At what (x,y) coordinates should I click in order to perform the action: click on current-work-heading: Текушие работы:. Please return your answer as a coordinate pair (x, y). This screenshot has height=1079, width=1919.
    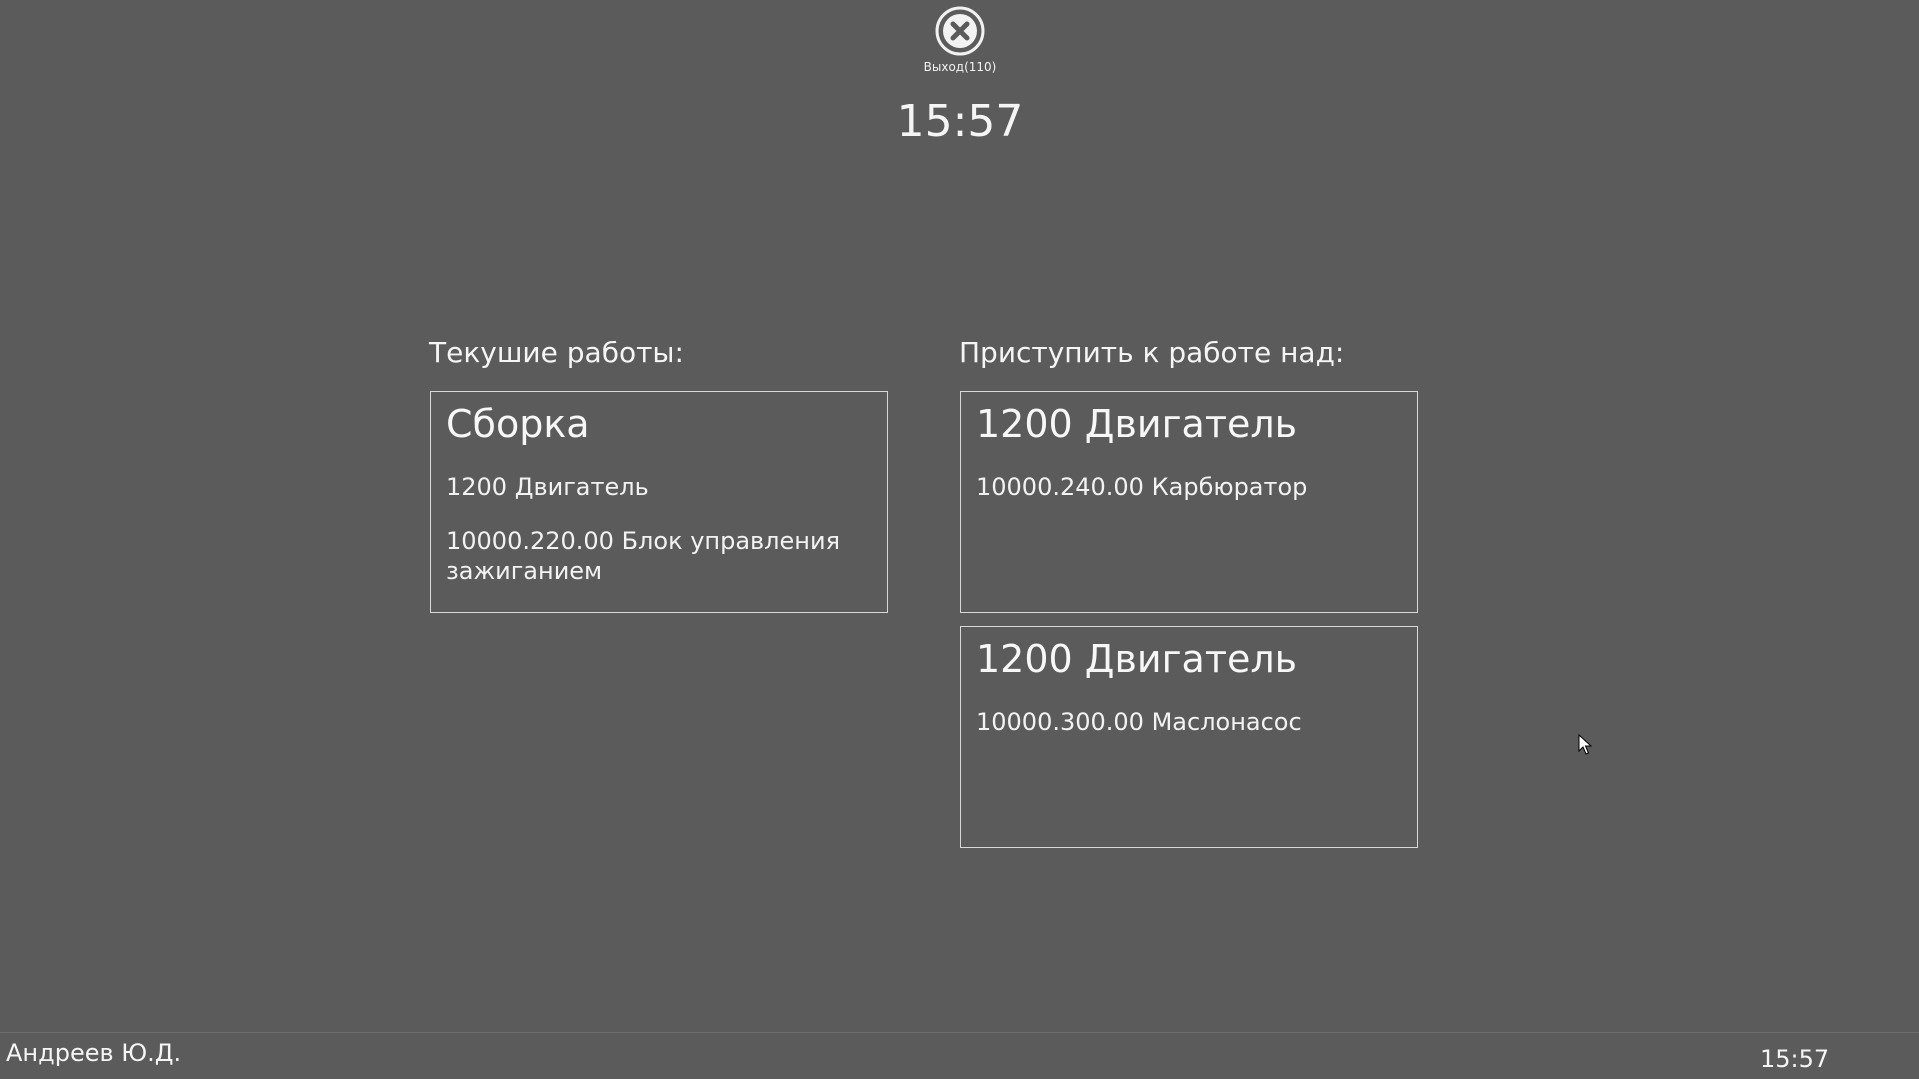
    Looking at the image, I should click on (556, 352).